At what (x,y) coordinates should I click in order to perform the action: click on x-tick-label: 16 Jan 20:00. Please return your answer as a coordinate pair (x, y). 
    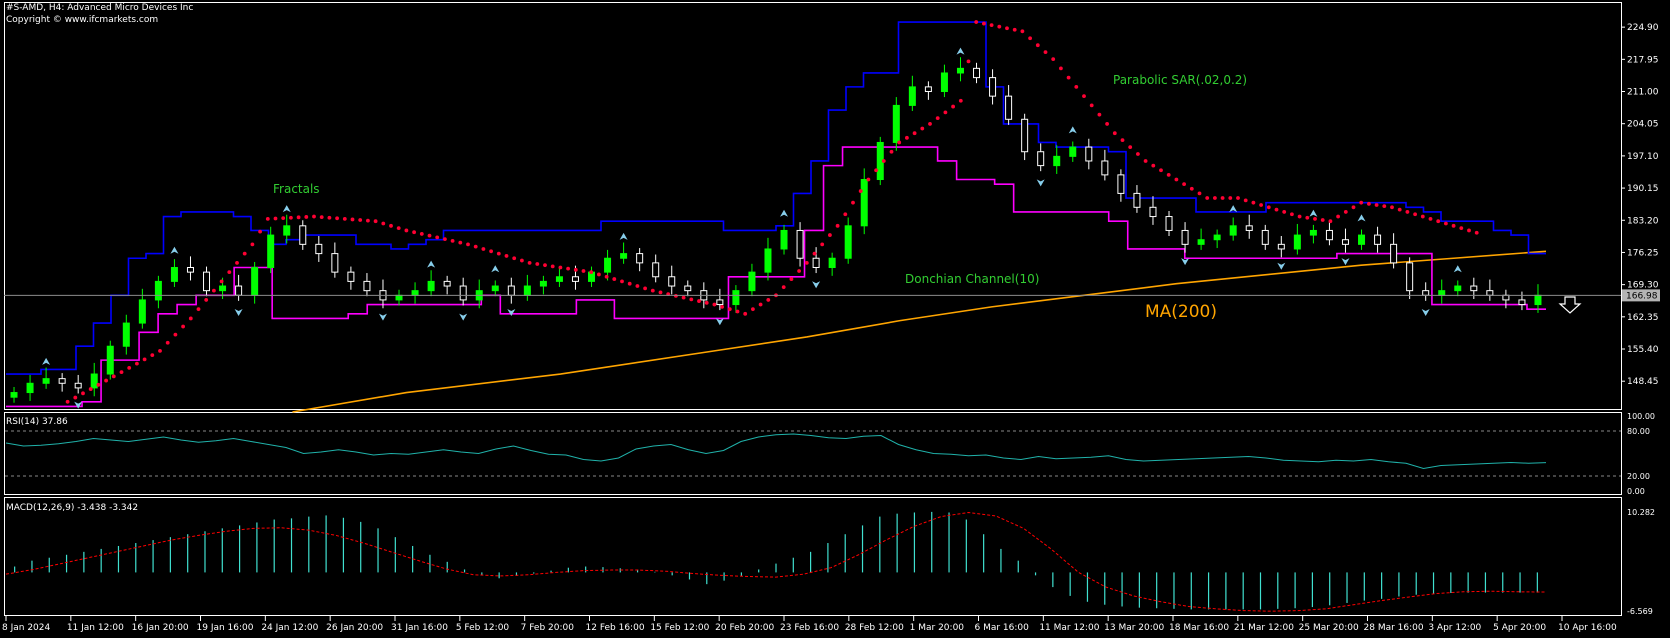
    Looking at the image, I should click on (160, 628).